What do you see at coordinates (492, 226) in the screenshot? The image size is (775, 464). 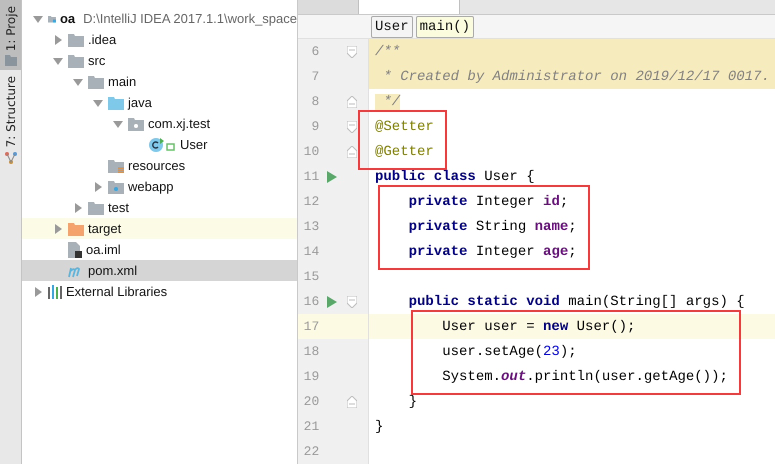 I see `code-line: private String name;` at bounding box center [492, 226].